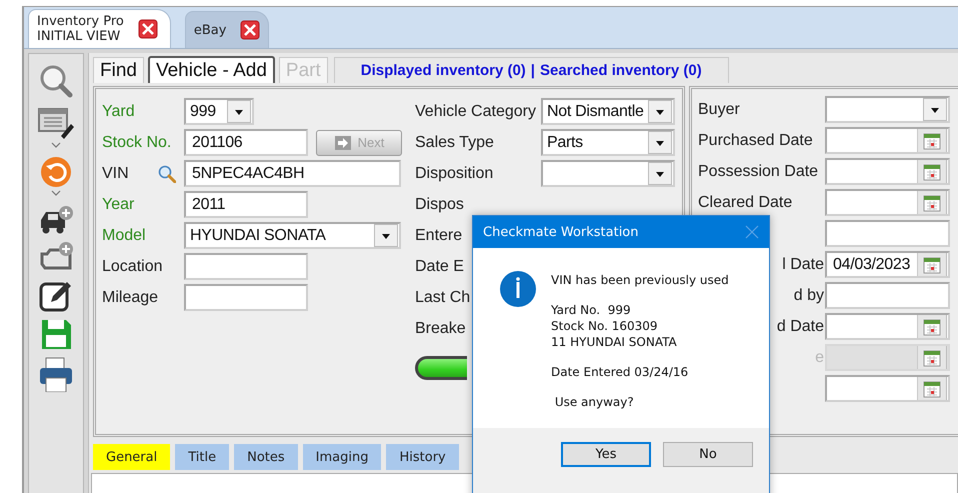 This screenshot has width=958, height=493. What do you see at coordinates (442, 297) in the screenshot?
I see `field-label: Last Ch` at bounding box center [442, 297].